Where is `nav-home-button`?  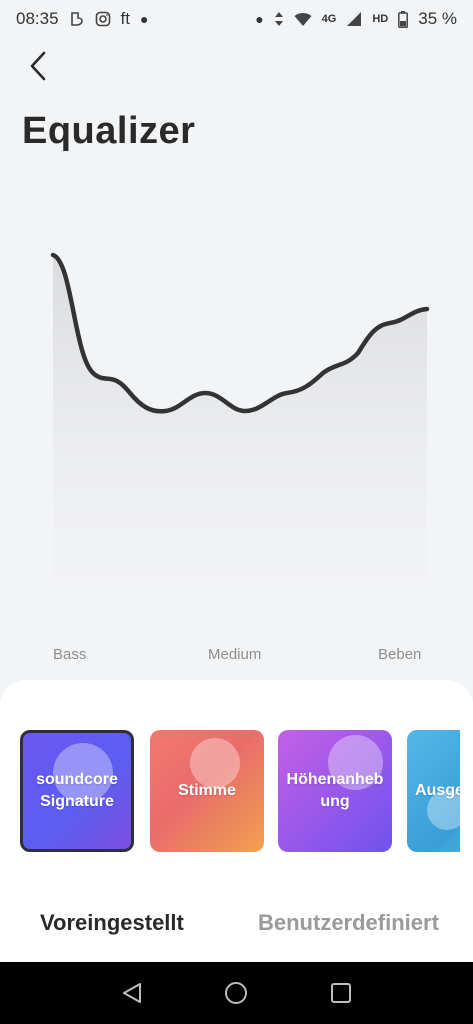
nav-home-button is located at coordinates (236, 993).